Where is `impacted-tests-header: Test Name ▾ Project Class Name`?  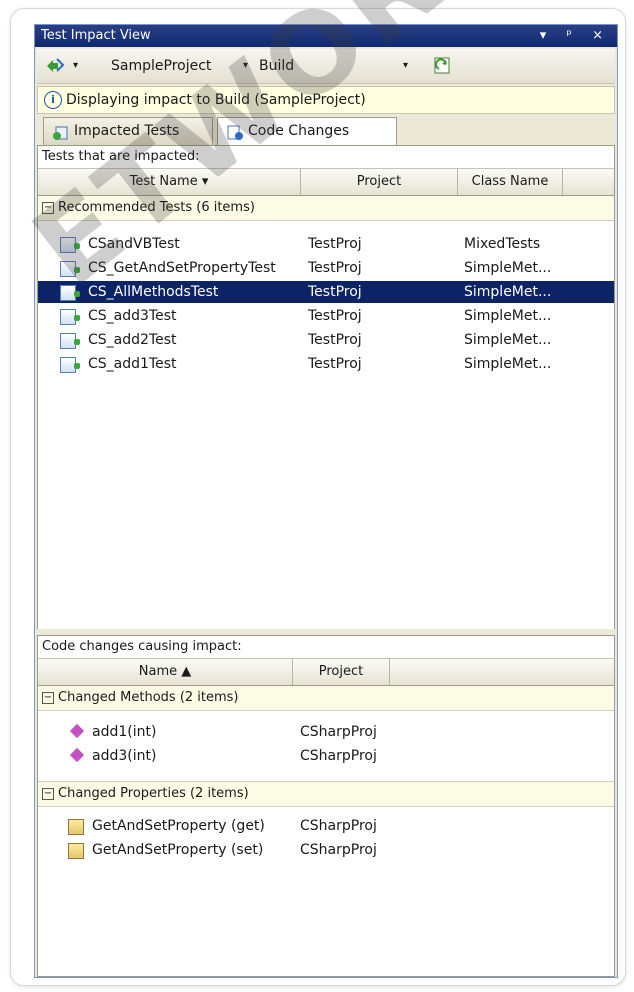 impacted-tests-header: Test Name ▾ Project Class Name is located at coordinates (326, 182).